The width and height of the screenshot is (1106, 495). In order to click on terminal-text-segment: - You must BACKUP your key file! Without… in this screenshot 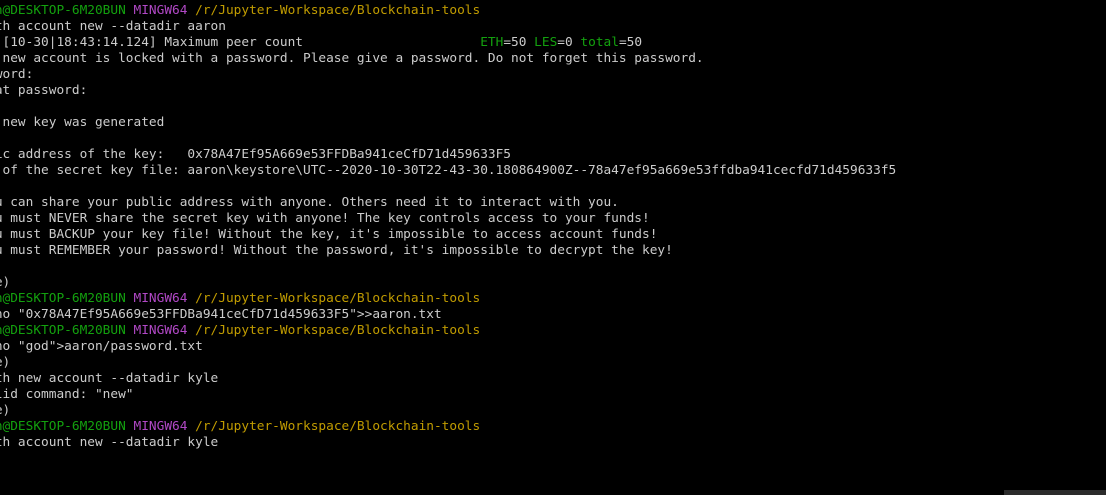, I will do `click(329, 234)`.